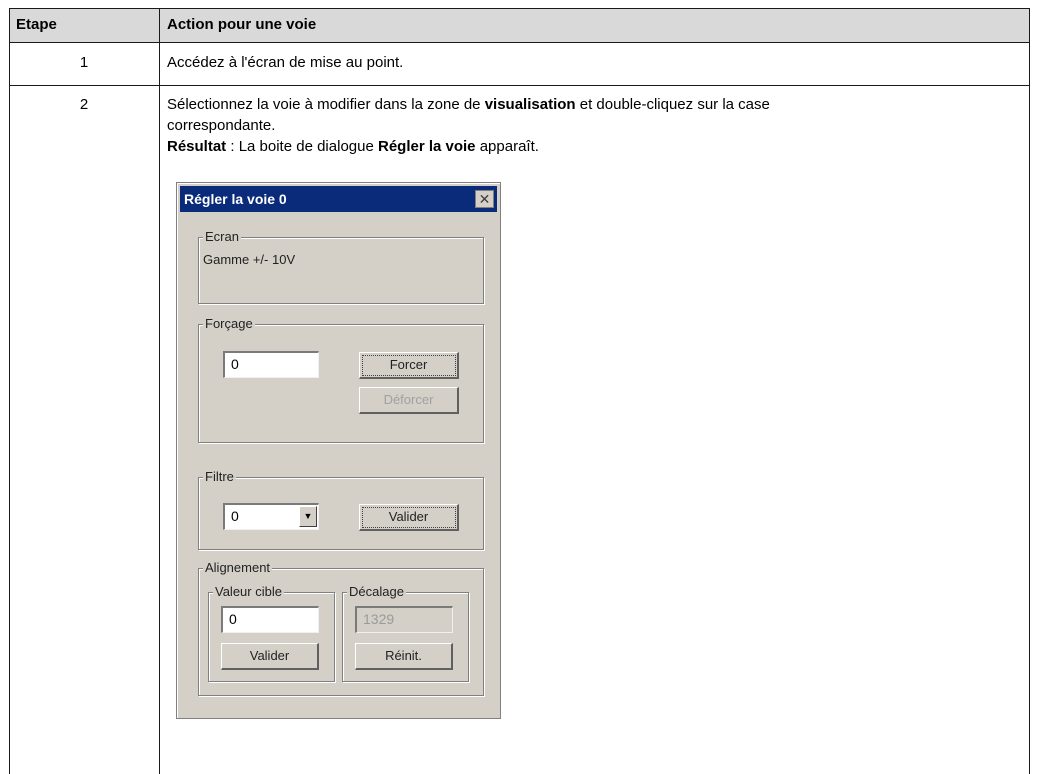 The height and width of the screenshot is (774, 1039). Describe the element at coordinates (426, 146) in the screenshot. I see `bold-term: Régler la voie` at that location.